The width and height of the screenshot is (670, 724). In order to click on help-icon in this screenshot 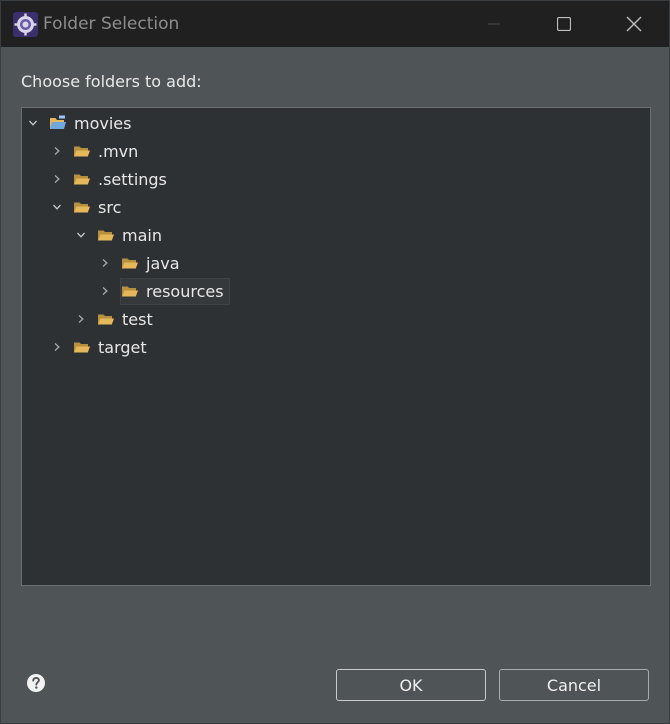, I will do `click(36, 683)`.